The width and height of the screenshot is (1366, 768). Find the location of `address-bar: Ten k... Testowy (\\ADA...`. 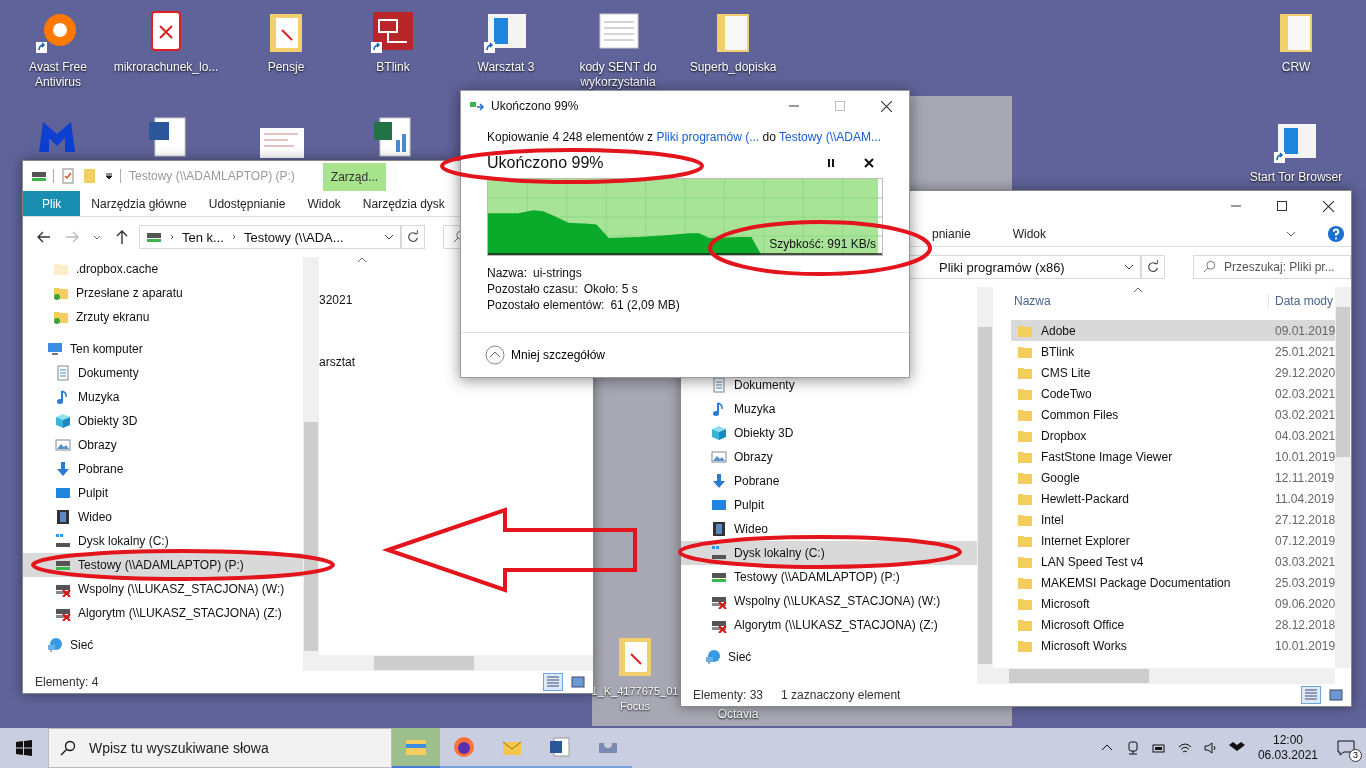

address-bar: Ten k... Testowy (\\ADA... is located at coordinates (270, 237).